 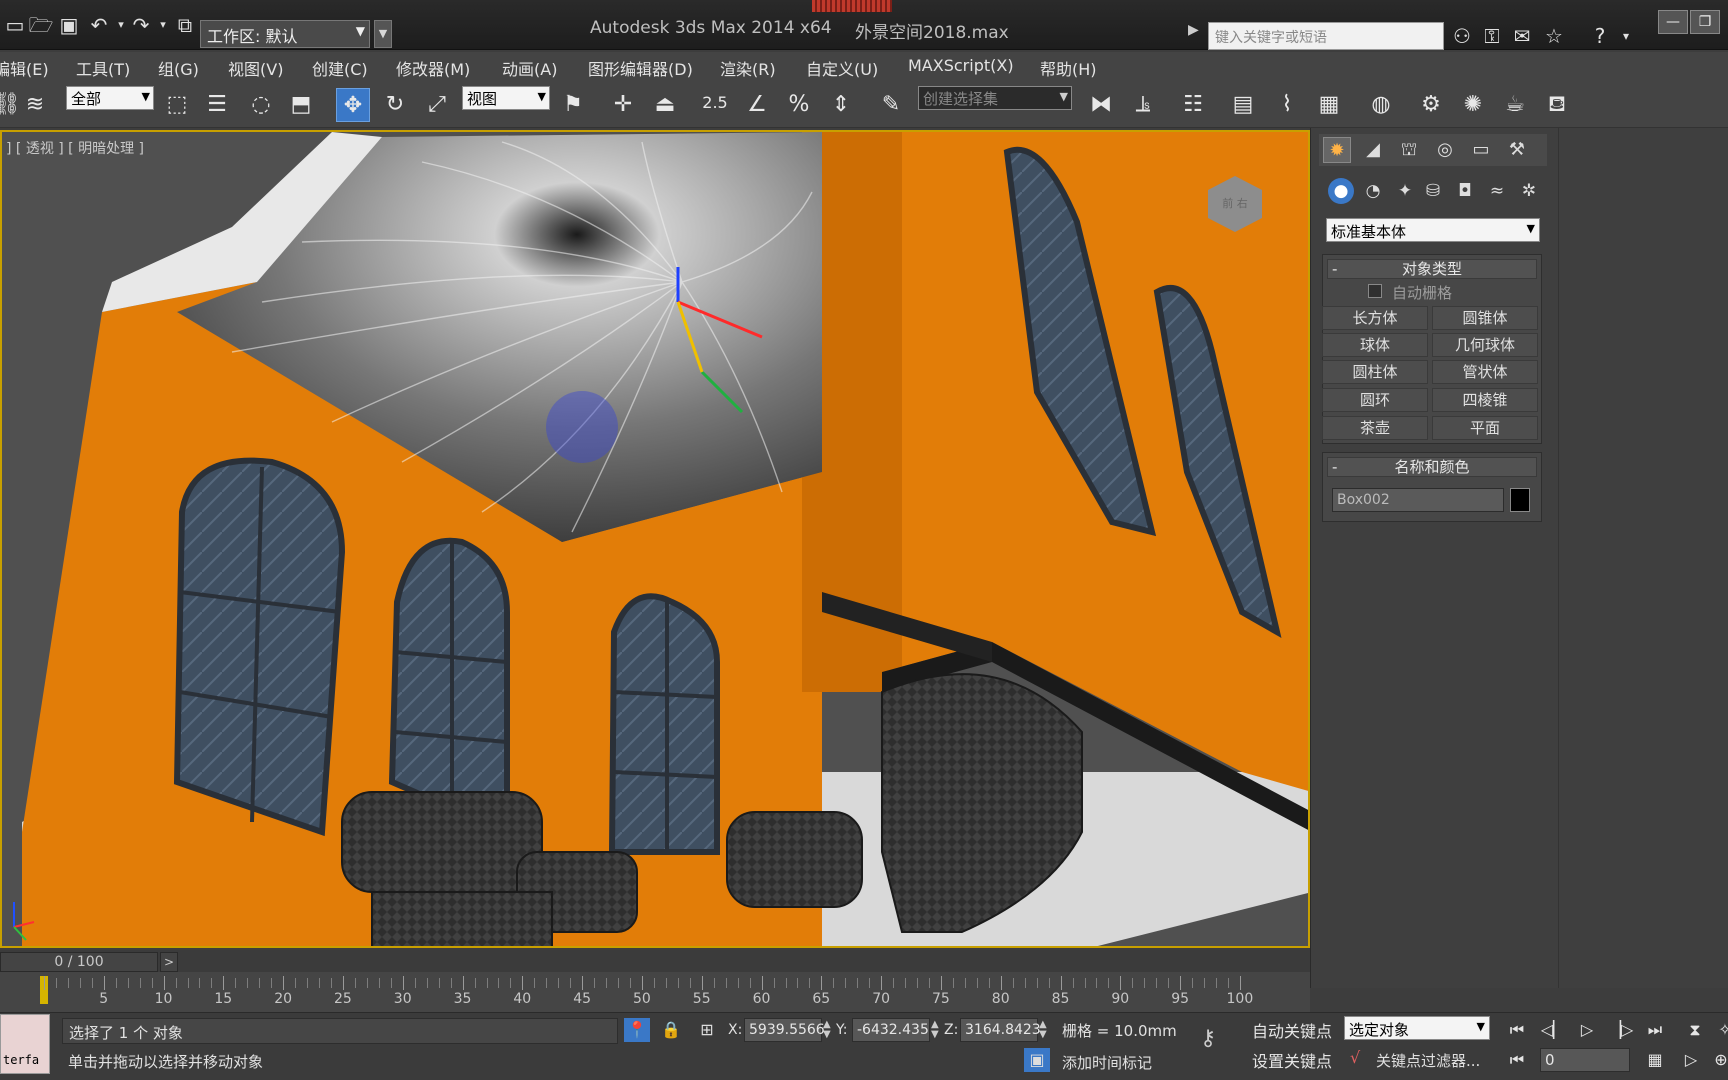 I want to click on menu-help: 帮助(H), so click(x=1068, y=68).